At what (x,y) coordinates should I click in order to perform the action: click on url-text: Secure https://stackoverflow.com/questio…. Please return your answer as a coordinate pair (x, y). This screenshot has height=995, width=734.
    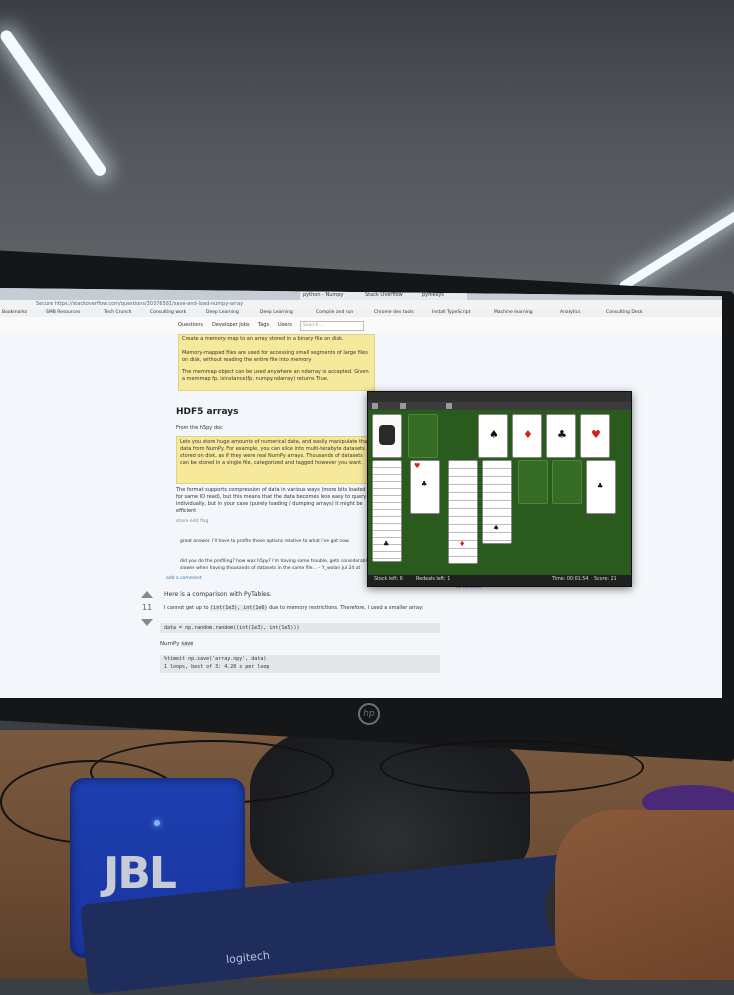
    Looking at the image, I should click on (139, 304).